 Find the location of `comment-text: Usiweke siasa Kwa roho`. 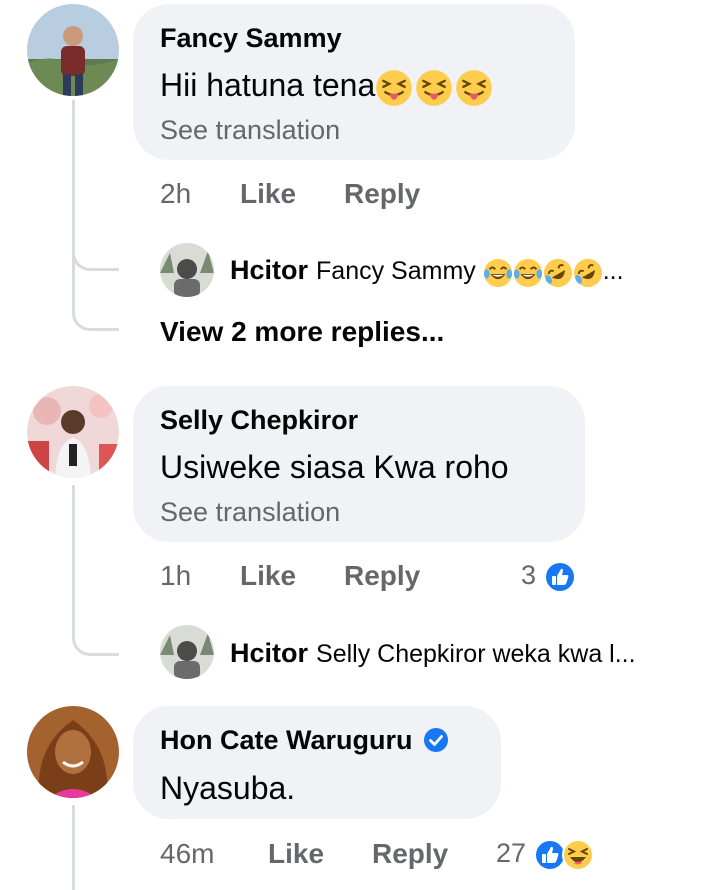

comment-text: Usiweke siasa Kwa roho is located at coordinates (334, 467).